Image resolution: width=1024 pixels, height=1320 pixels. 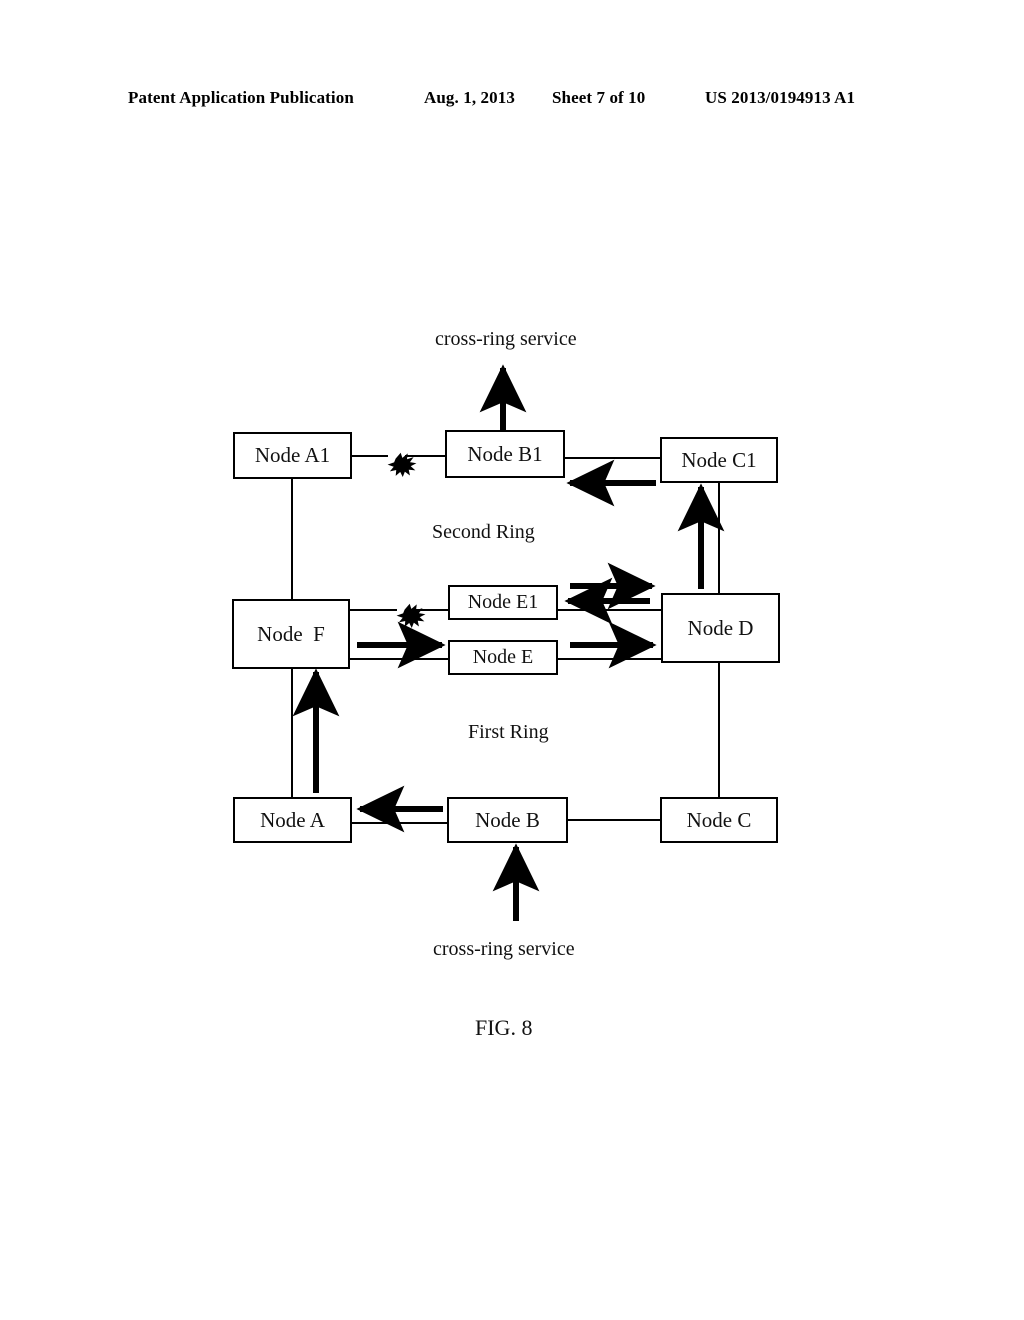 I want to click on node-box-f: Node F, so click(x=291, y=634).